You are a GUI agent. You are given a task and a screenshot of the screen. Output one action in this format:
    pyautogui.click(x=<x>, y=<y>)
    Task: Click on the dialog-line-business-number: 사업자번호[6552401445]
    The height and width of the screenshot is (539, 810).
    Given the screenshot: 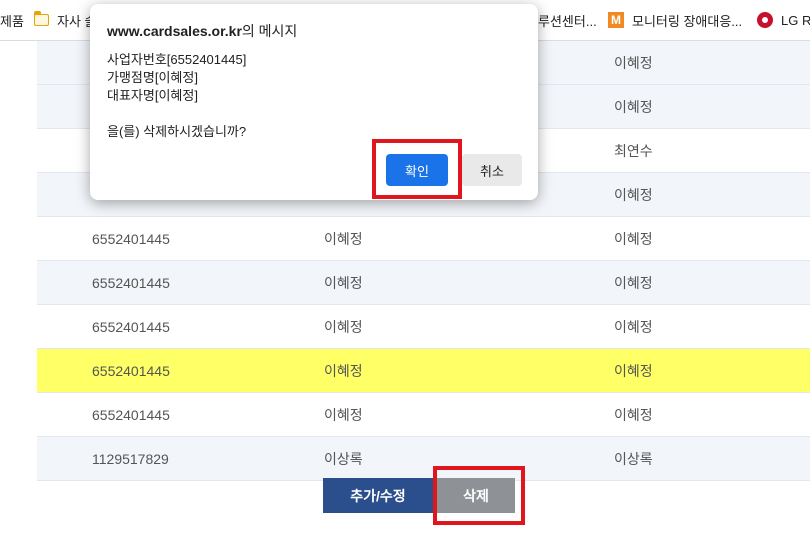 What is the action you would take?
    pyautogui.click(x=177, y=59)
    